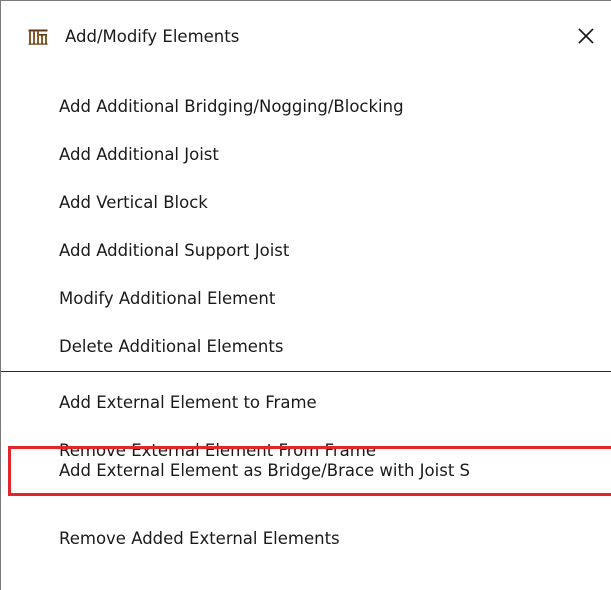 Image resolution: width=611 pixels, height=590 pixels. What do you see at coordinates (152, 36) in the screenshot?
I see `menu-title: Add/Modify Elements` at bounding box center [152, 36].